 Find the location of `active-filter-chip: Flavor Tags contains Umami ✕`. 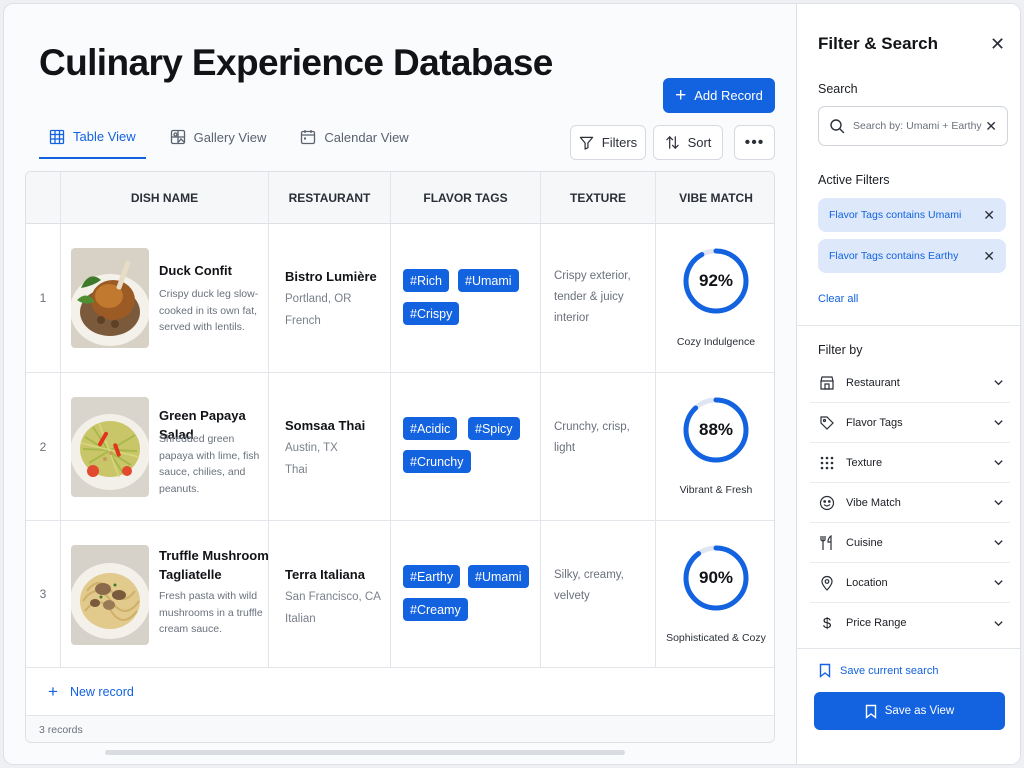

active-filter-chip: Flavor Tags contains Umami ✕ is located at coordinates (912, 215).